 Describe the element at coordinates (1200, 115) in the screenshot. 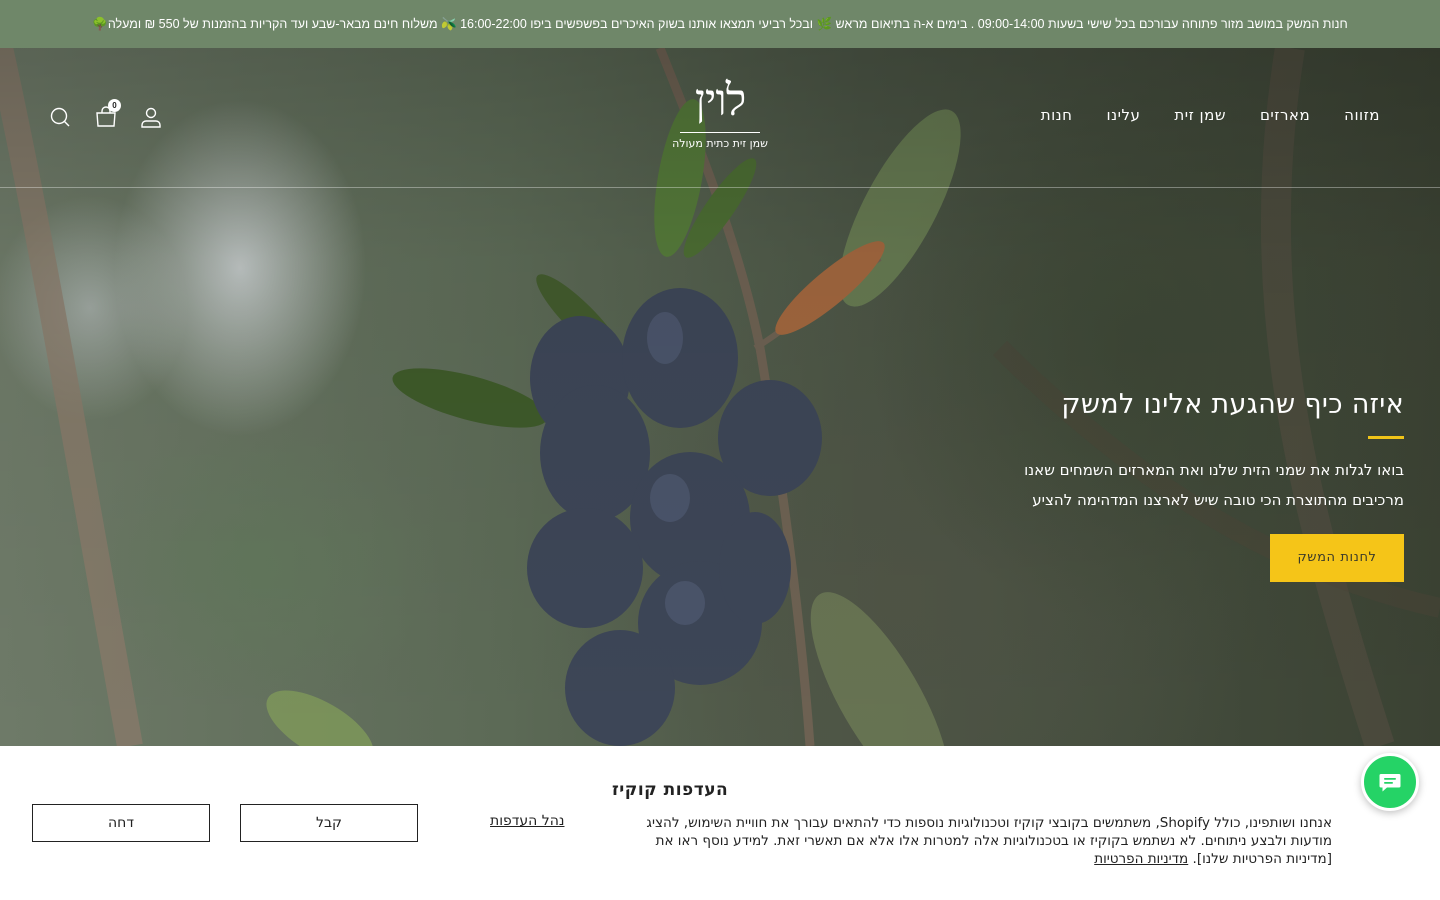

I see `nav-item-olive-oil: שמן זית` at that location.